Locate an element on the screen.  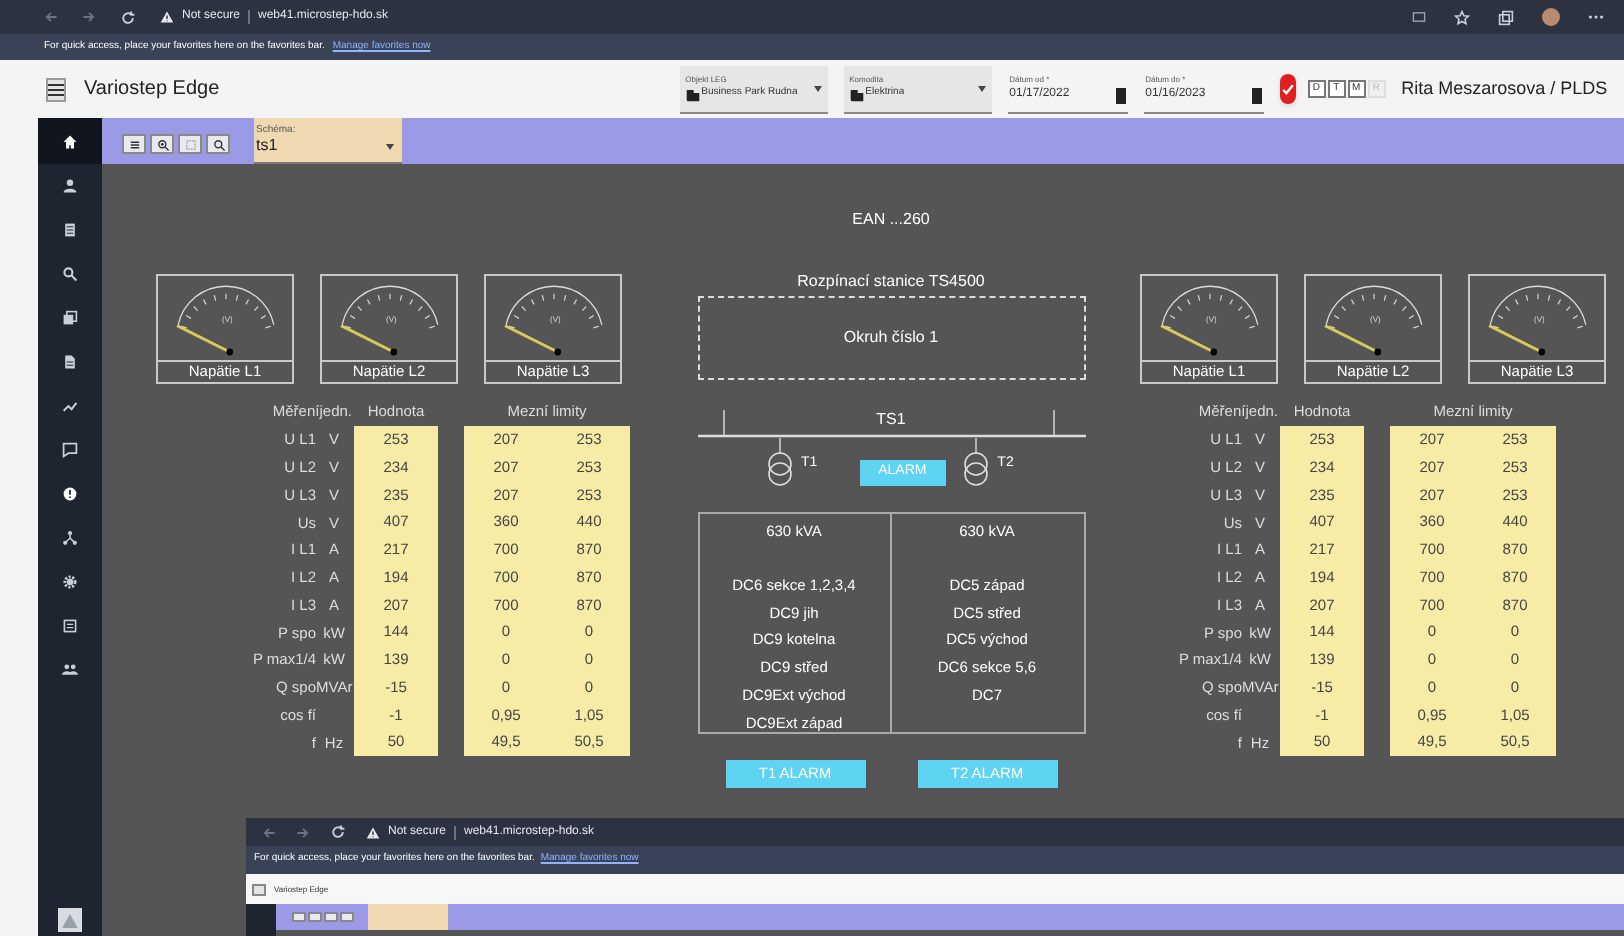
chart-icon is located at coordinates (70, 406).